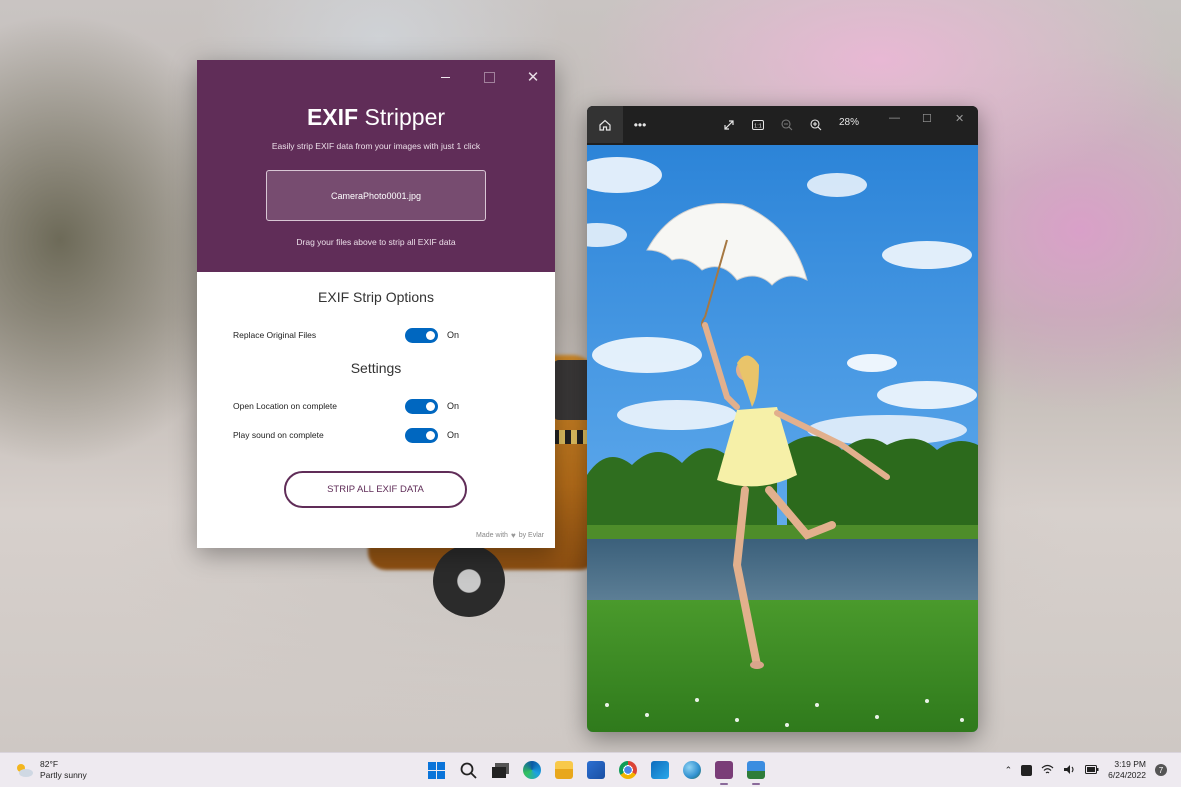 The height and width of the screenshot is (787, 1181). I want to click on svg-text: 1:1, so click(758, 126).